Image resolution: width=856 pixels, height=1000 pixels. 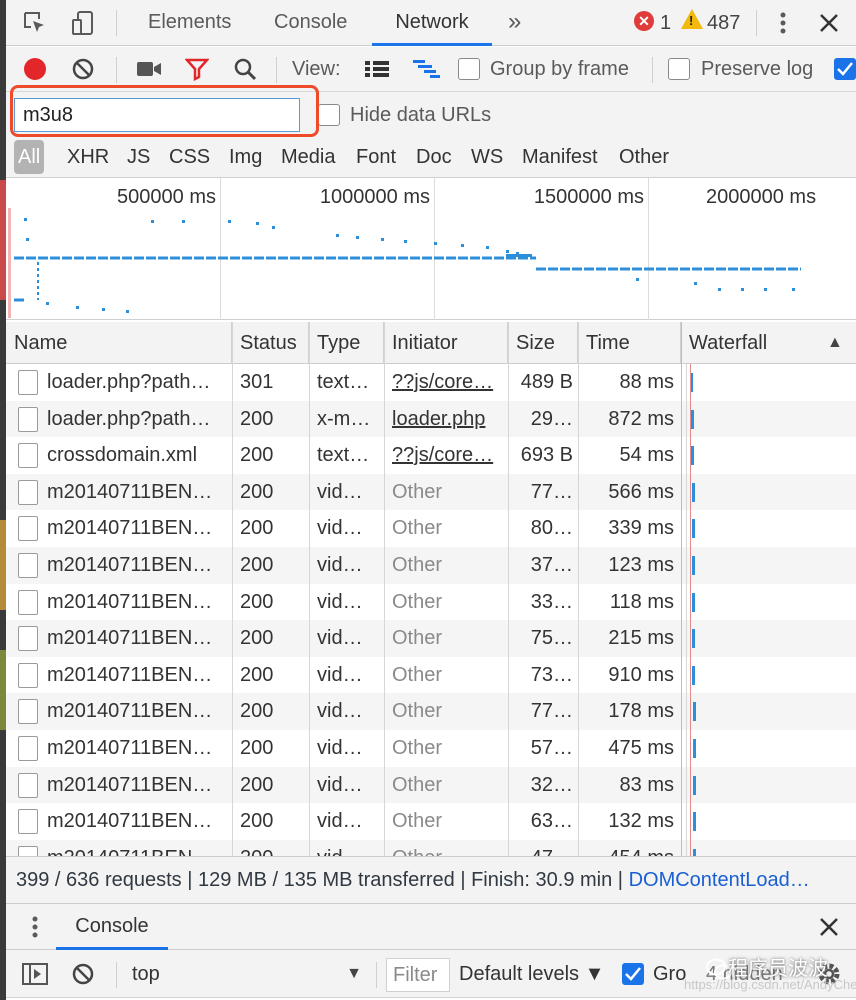 What do you see at coordinates (88, 157) in the screenshot?
I see `type-filter-xhr: XHR` at bounding box center [88, 157].